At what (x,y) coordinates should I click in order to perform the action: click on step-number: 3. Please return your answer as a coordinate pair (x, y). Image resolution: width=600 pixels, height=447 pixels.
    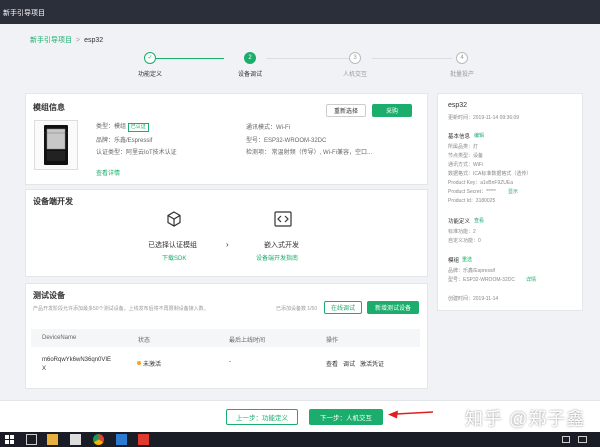
    Looking at the image, I should click on (355, 58).